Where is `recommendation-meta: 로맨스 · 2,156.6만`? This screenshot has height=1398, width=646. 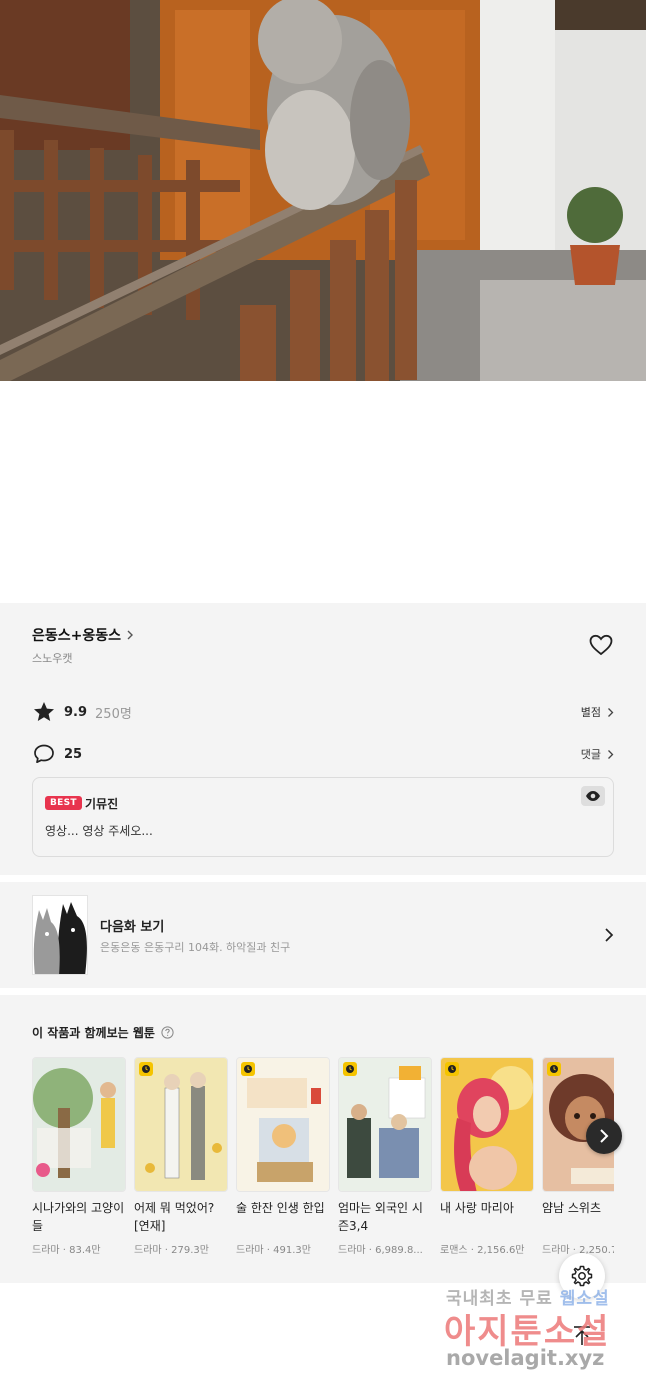
recommendation-meta: 로맨스 · 2,156.6만 is located at coordinates (482, 1250).